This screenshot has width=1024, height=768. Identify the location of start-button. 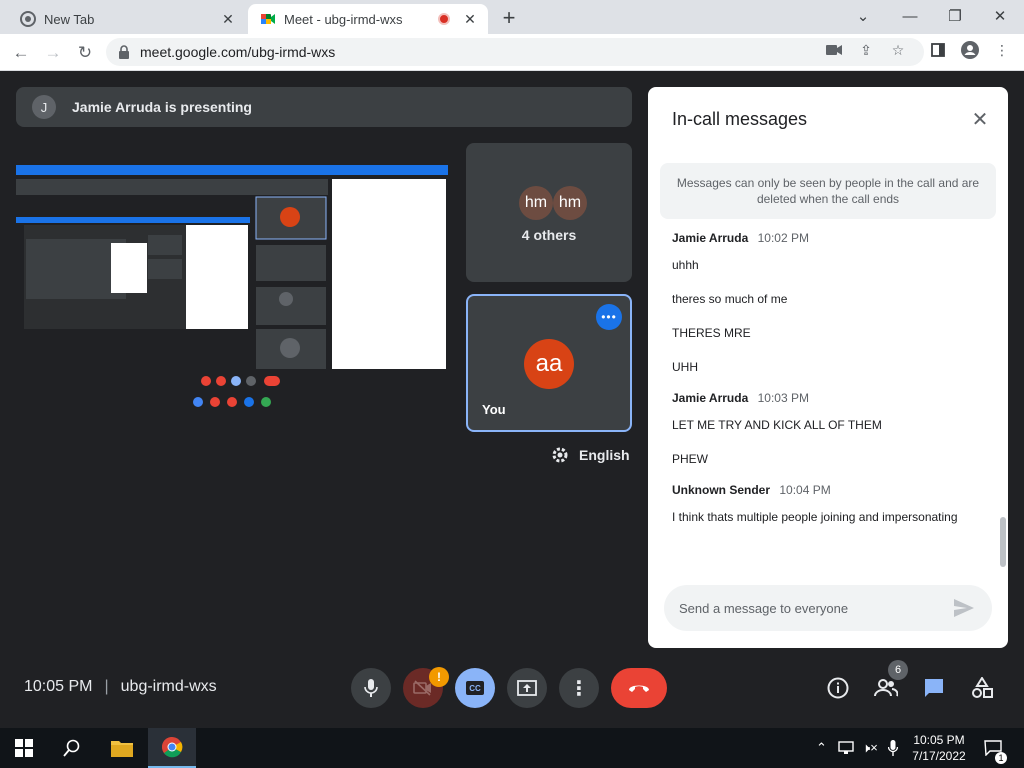
(24, 748).